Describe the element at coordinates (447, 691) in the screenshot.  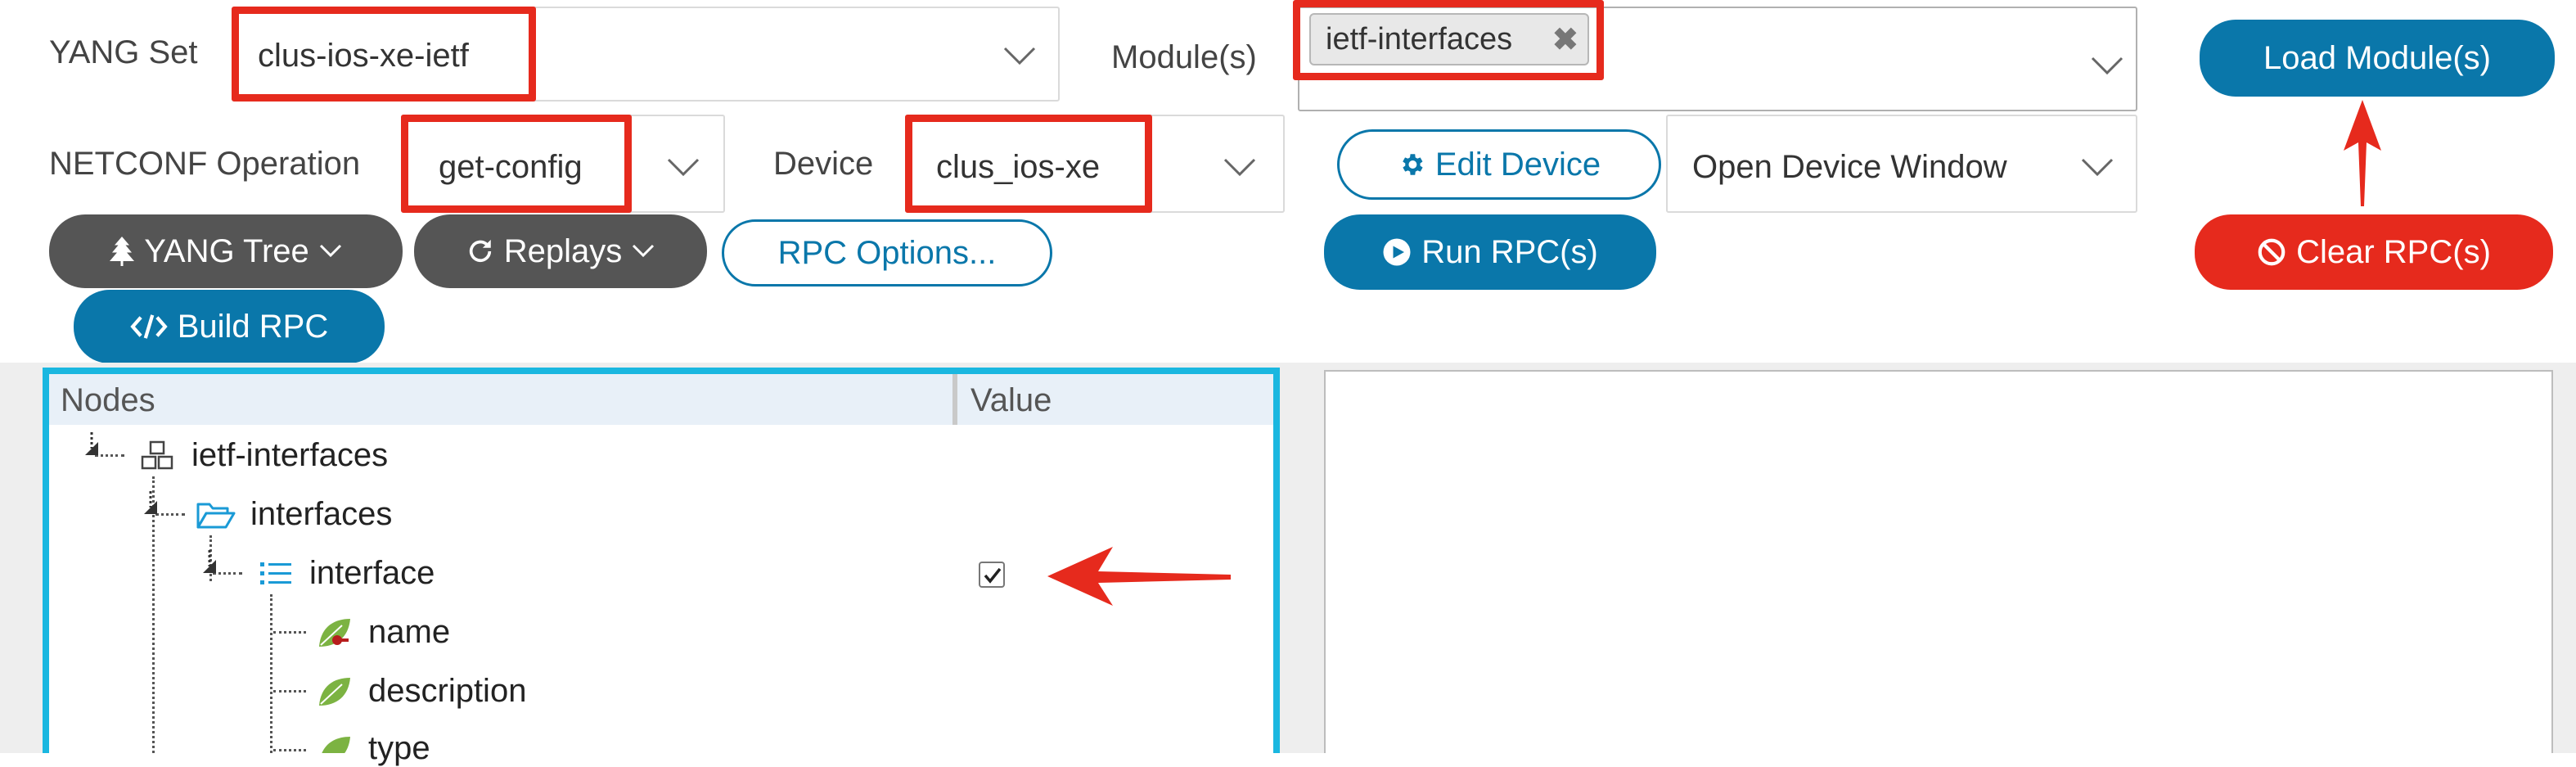
I see `tree-node-label: description` at that location.